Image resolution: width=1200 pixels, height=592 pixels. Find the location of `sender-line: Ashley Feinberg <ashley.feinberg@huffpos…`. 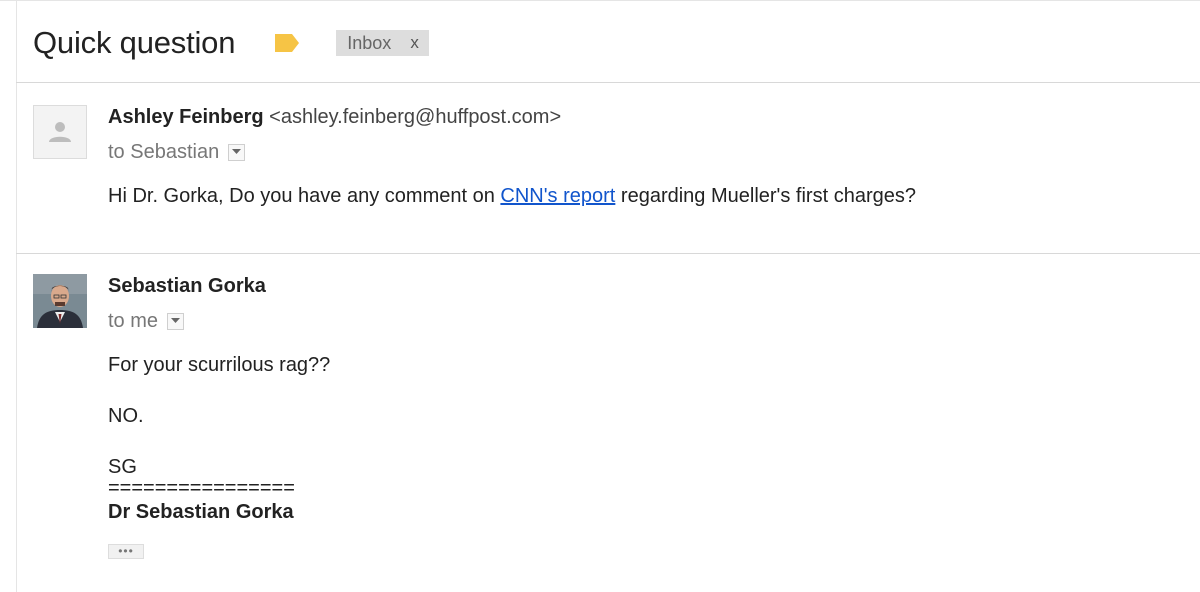

sender-line: Ashley Feinberg <ashley.feinberg@huffpos… is located at coordinates (654, 117).